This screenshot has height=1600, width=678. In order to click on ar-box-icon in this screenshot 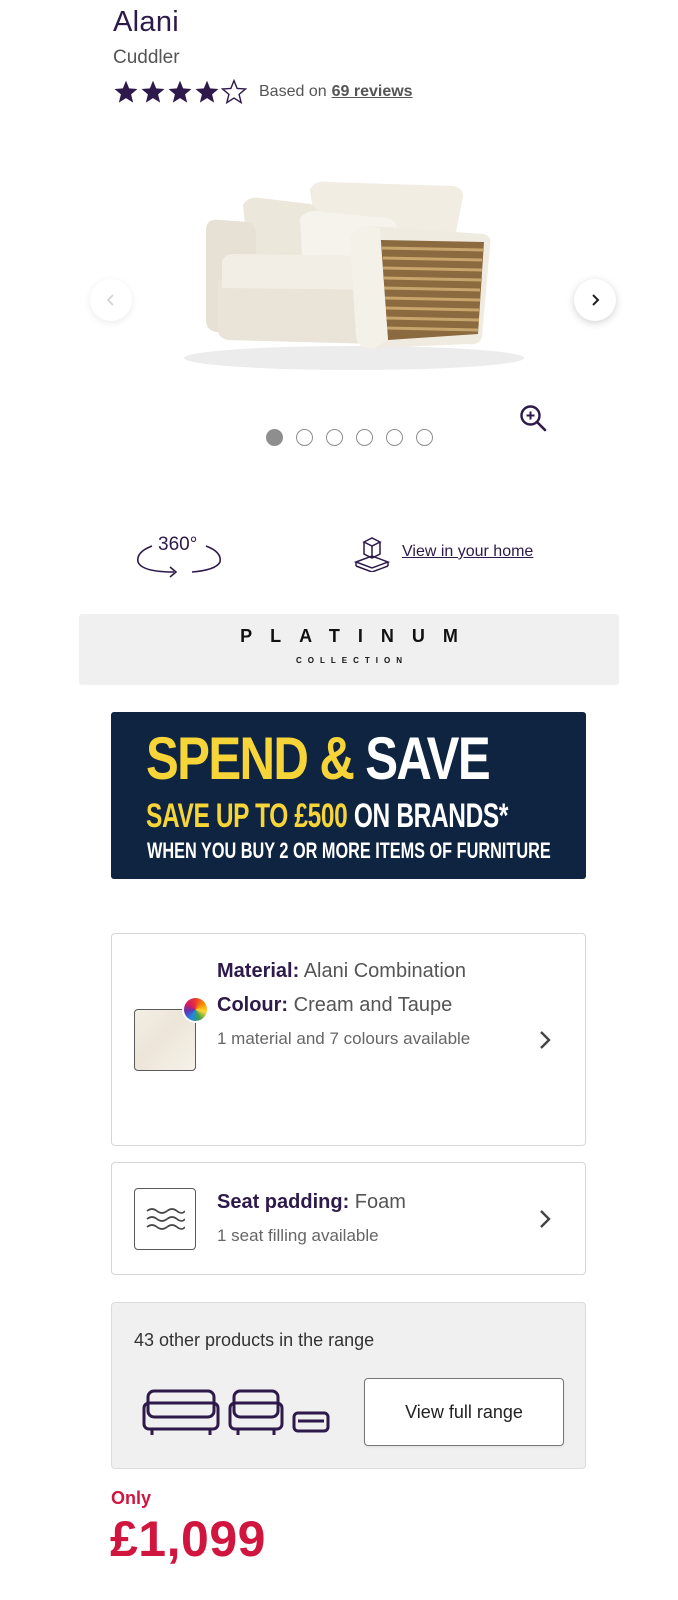, I will do `click(372, 554)`.